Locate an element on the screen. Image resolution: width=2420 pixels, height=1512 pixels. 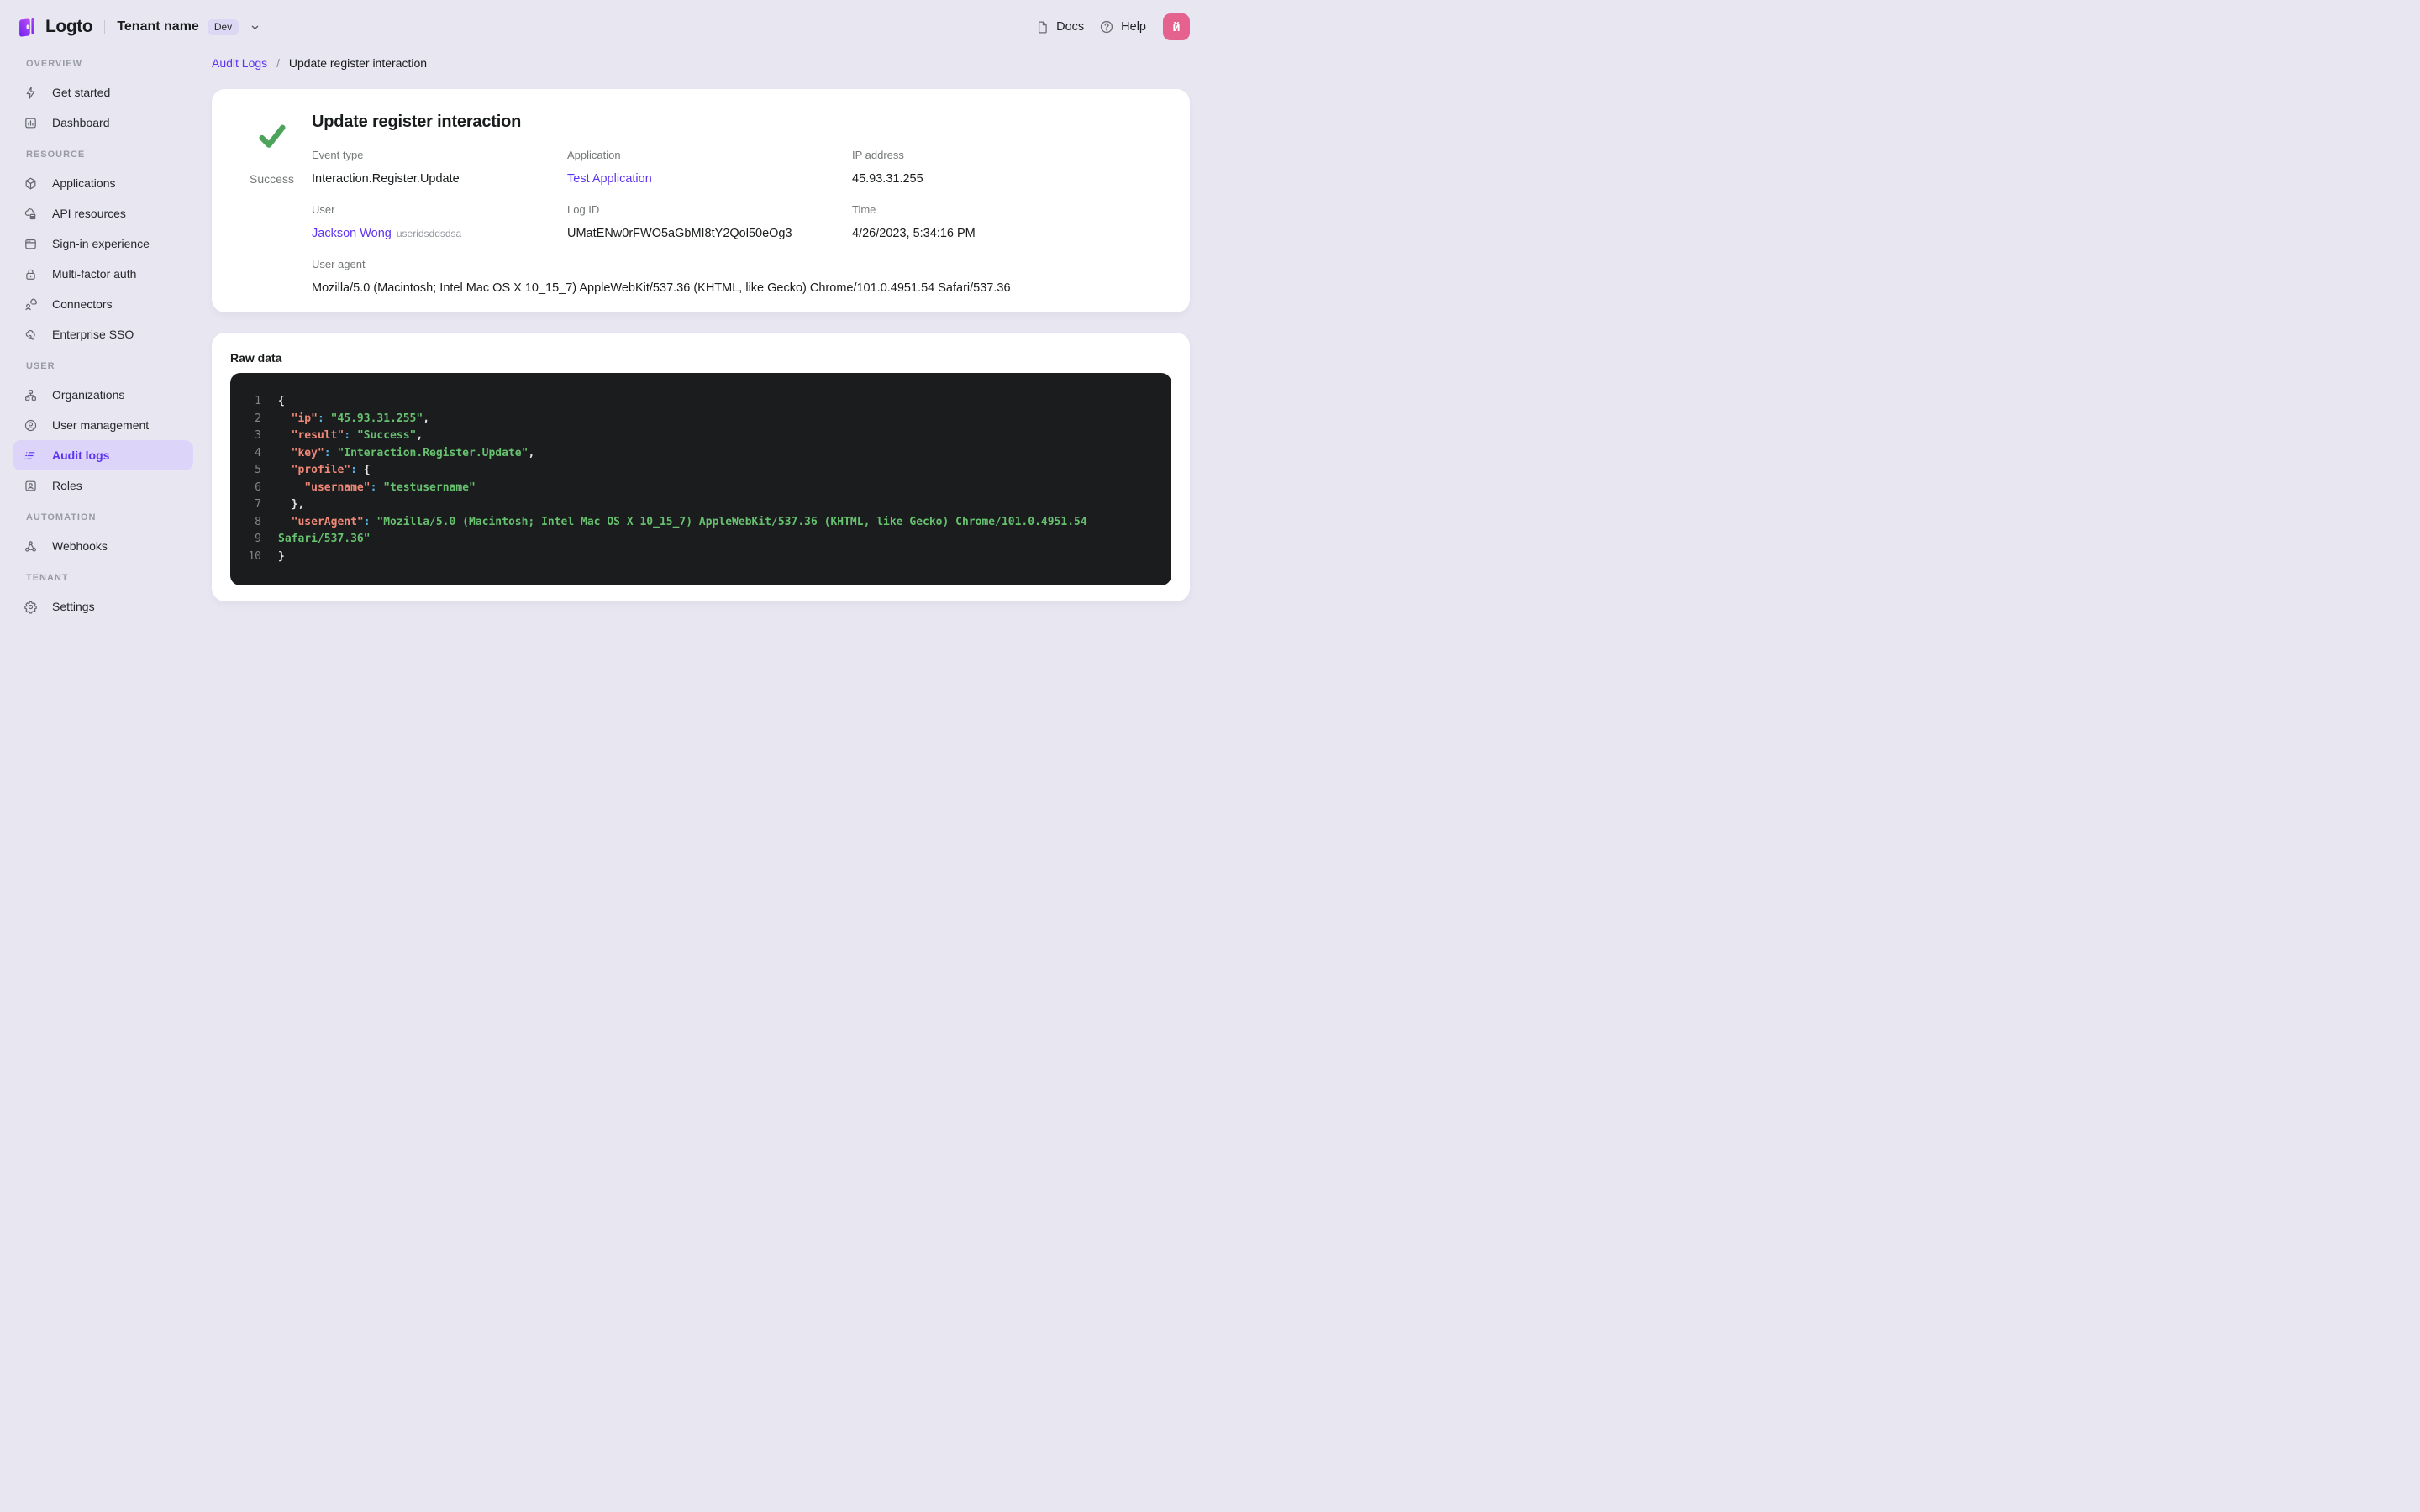
docs-button: Docs is located at coordinates (1059, 27).